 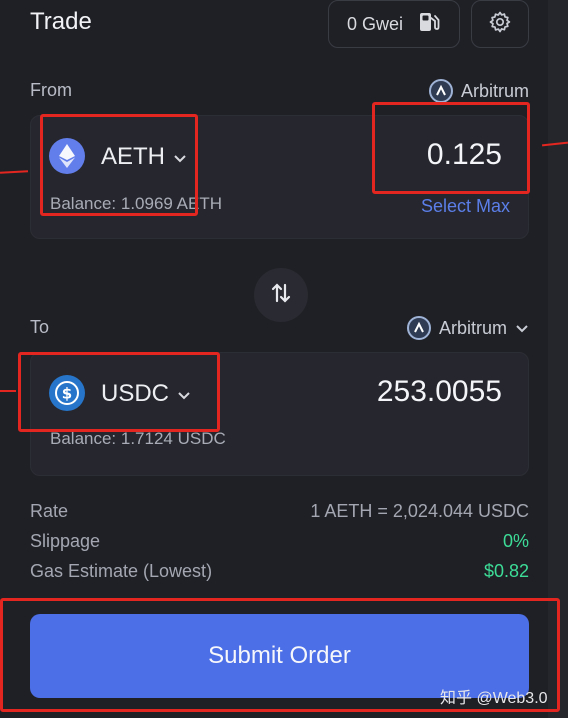 I want to click on from-label: From, so click(x=51, y=90).